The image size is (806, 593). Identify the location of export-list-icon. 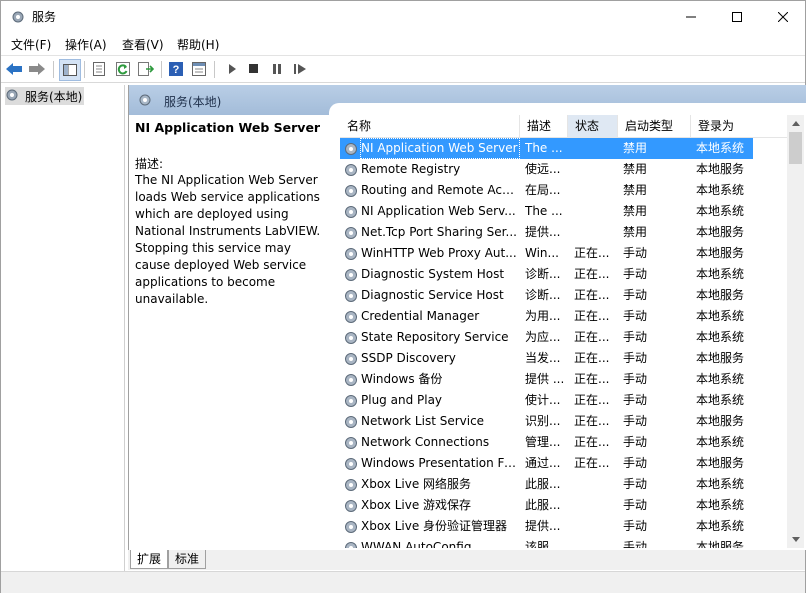
(146, 69).